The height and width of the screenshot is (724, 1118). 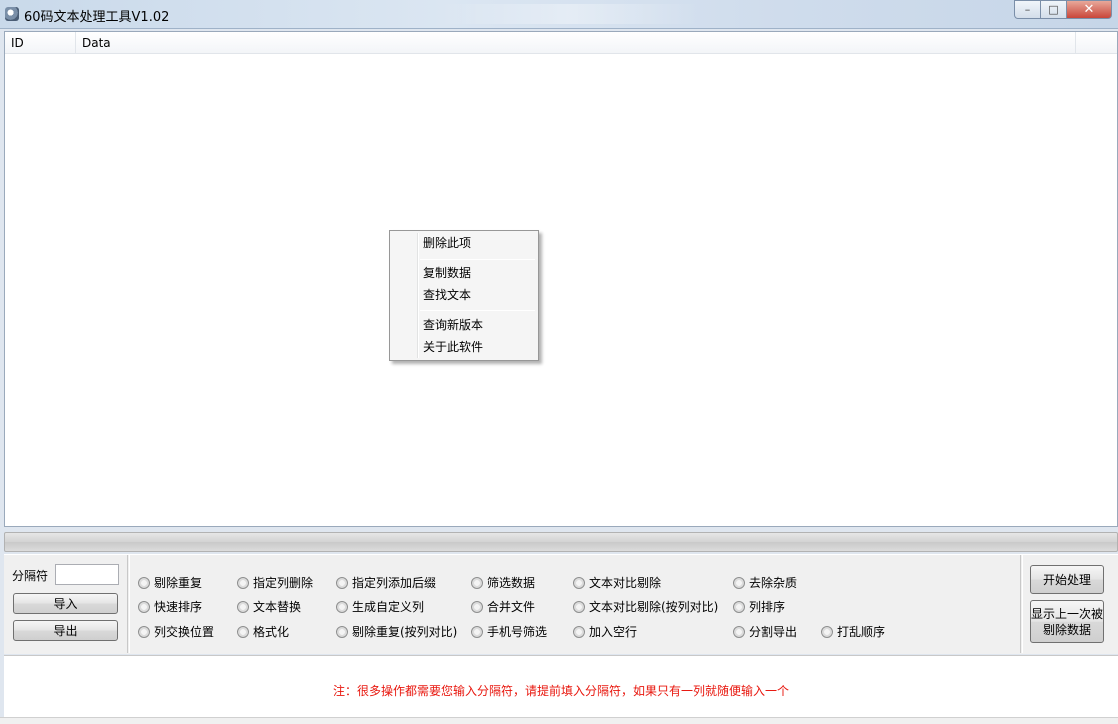 What do you see at coordinates (97, 17) in the screenshot?
I see `window-title: 60码文本处理工具V1.02` at bounding box center [97, 17].